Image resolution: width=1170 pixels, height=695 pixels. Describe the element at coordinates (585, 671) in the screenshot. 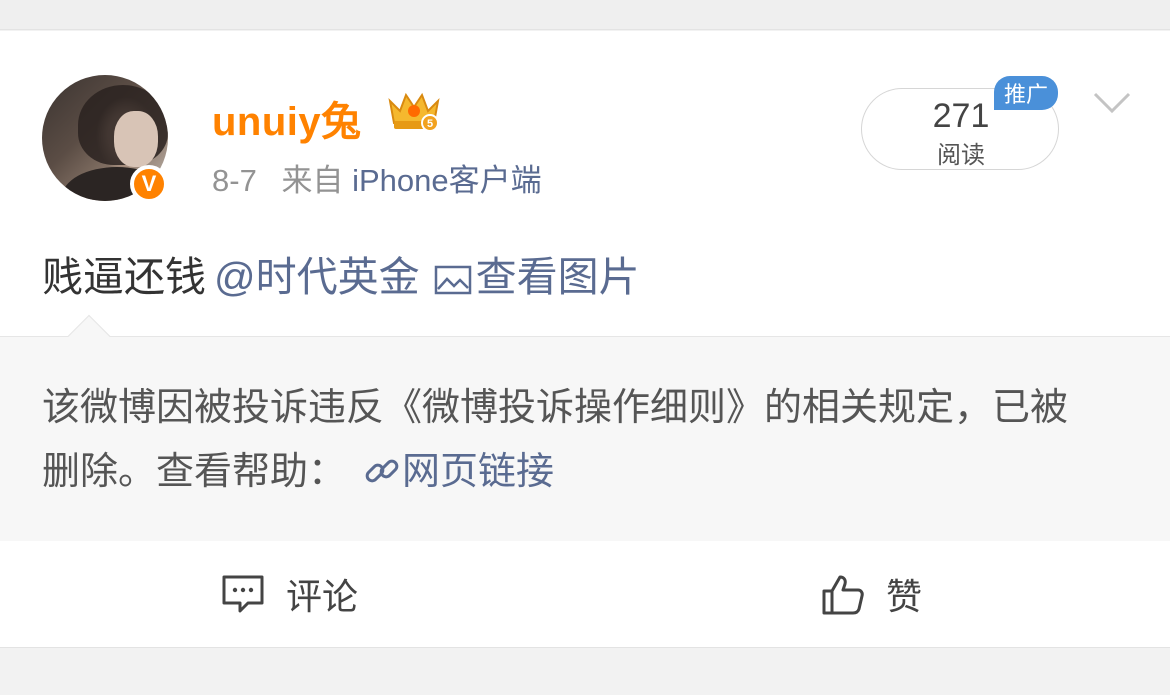

I see `bottom-spacer` at that location.